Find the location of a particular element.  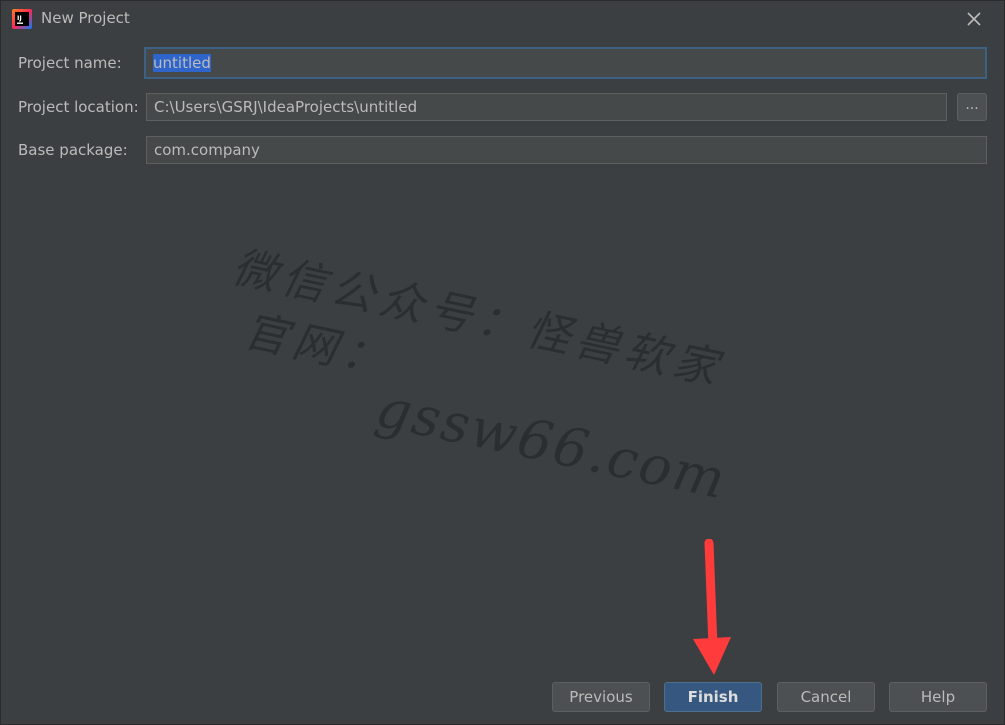

title-bar: IJ New Project is located at coordinates (502, 19).